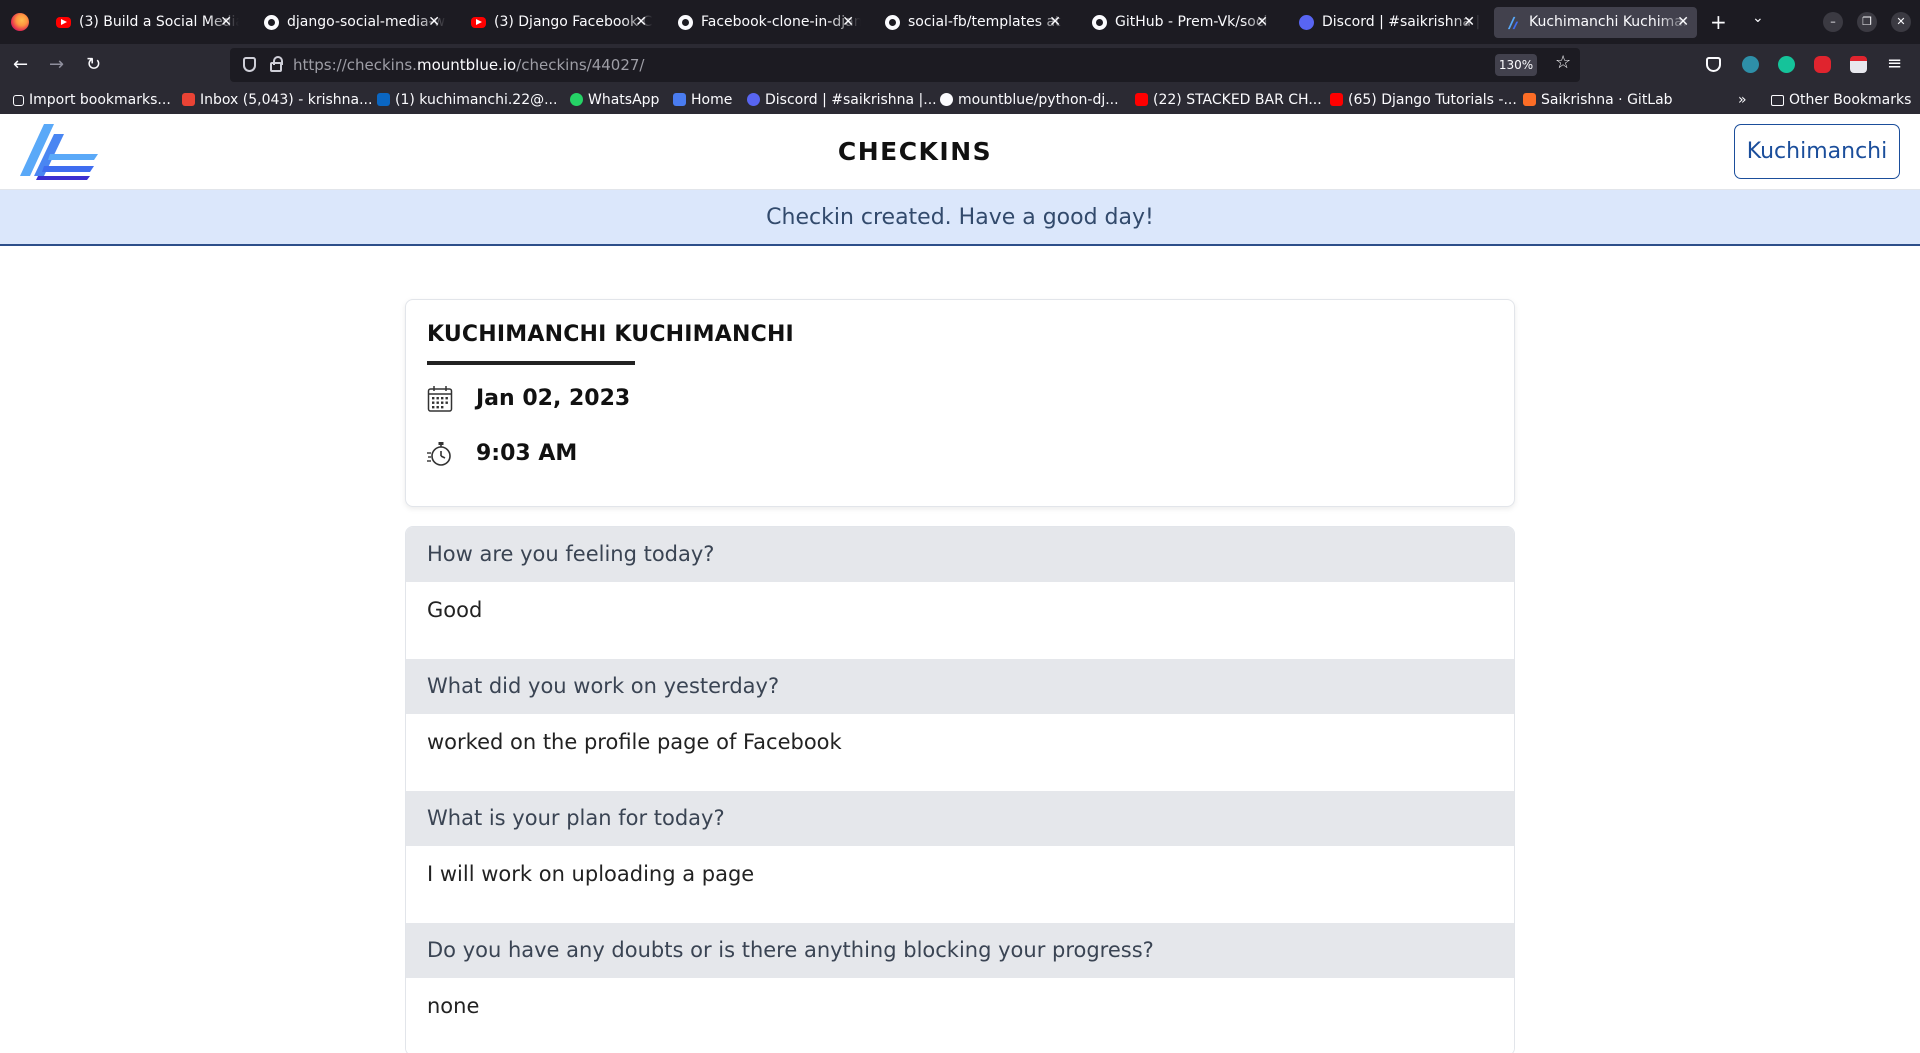 The width and height of the screenshot is (1920, 1053). Describe the element at coordinates (1817, 151) in the screenshot. I see `user-menu-button: Kuchimanchi` at that location.